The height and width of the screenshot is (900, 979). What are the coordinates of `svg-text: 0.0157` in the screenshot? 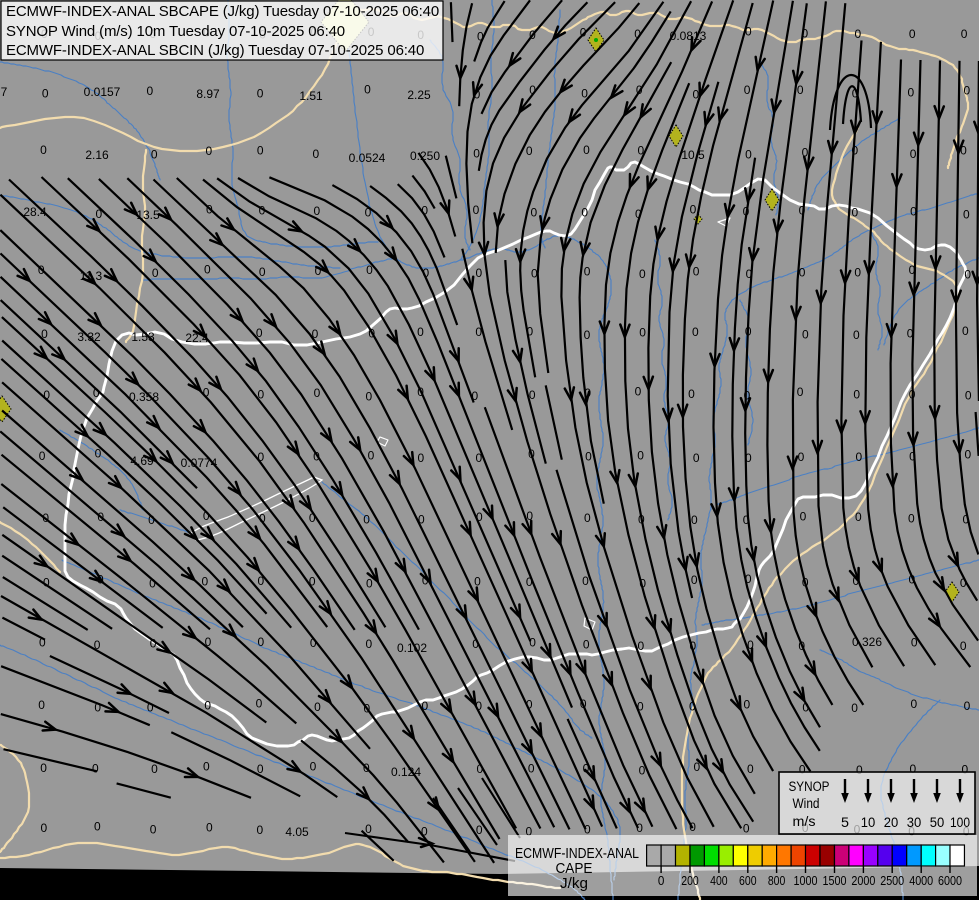 It's located at (102, 92).